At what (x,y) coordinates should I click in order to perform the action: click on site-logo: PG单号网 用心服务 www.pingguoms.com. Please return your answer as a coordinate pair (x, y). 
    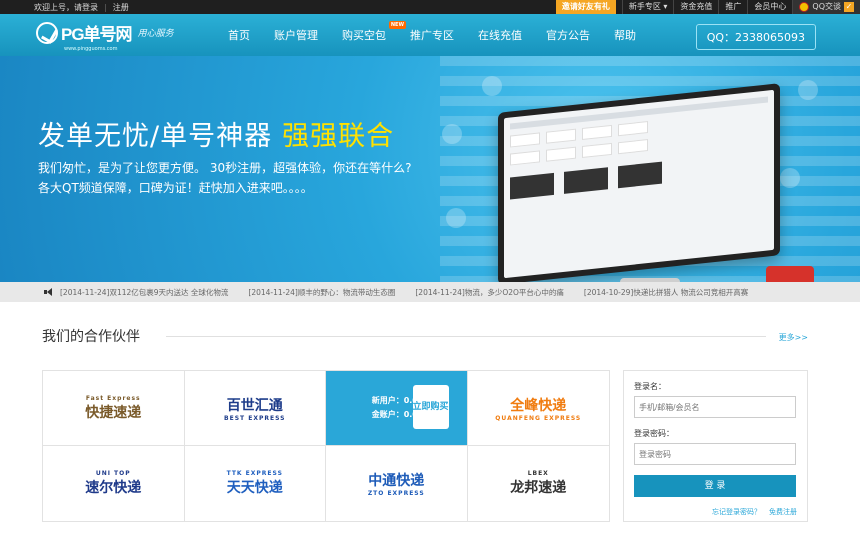
    Looking at the image, I should click on (105, 36).